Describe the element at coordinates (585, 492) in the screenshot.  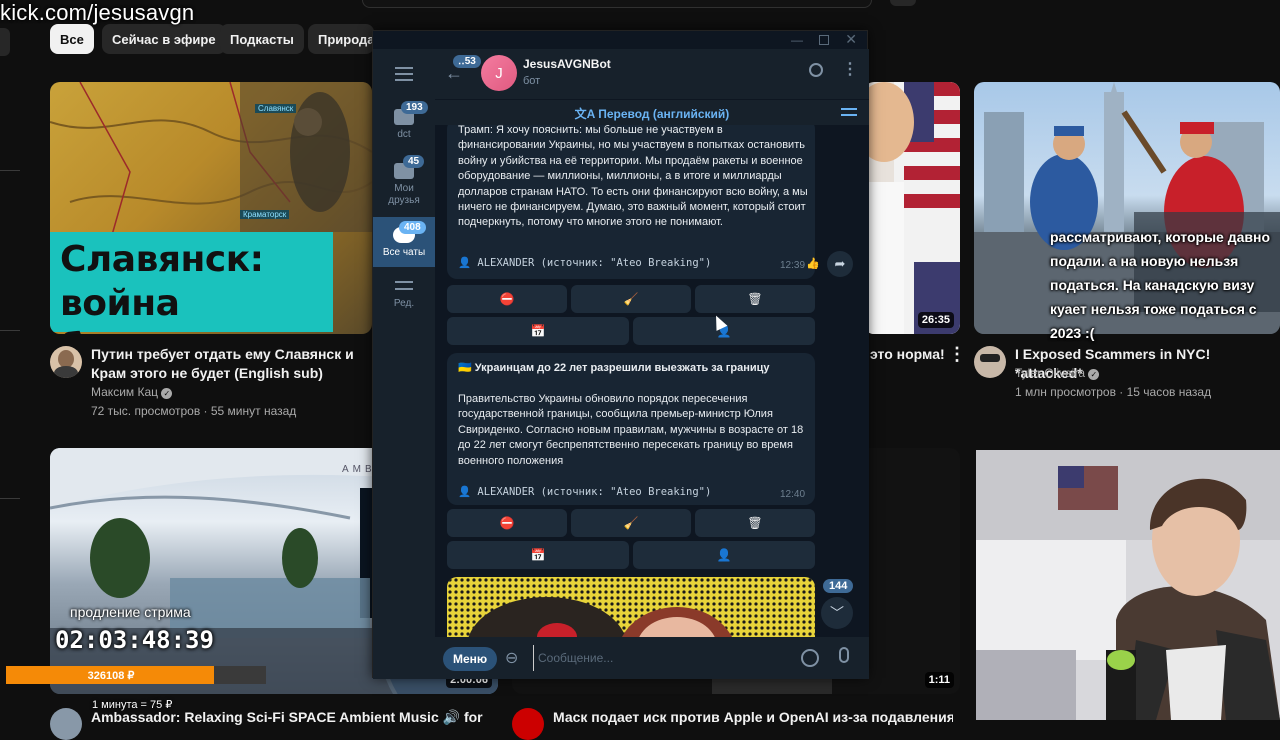
I see `message-signature-2: 👤 ALEXANDER (источник: "Ateo Breaking")` at that location.